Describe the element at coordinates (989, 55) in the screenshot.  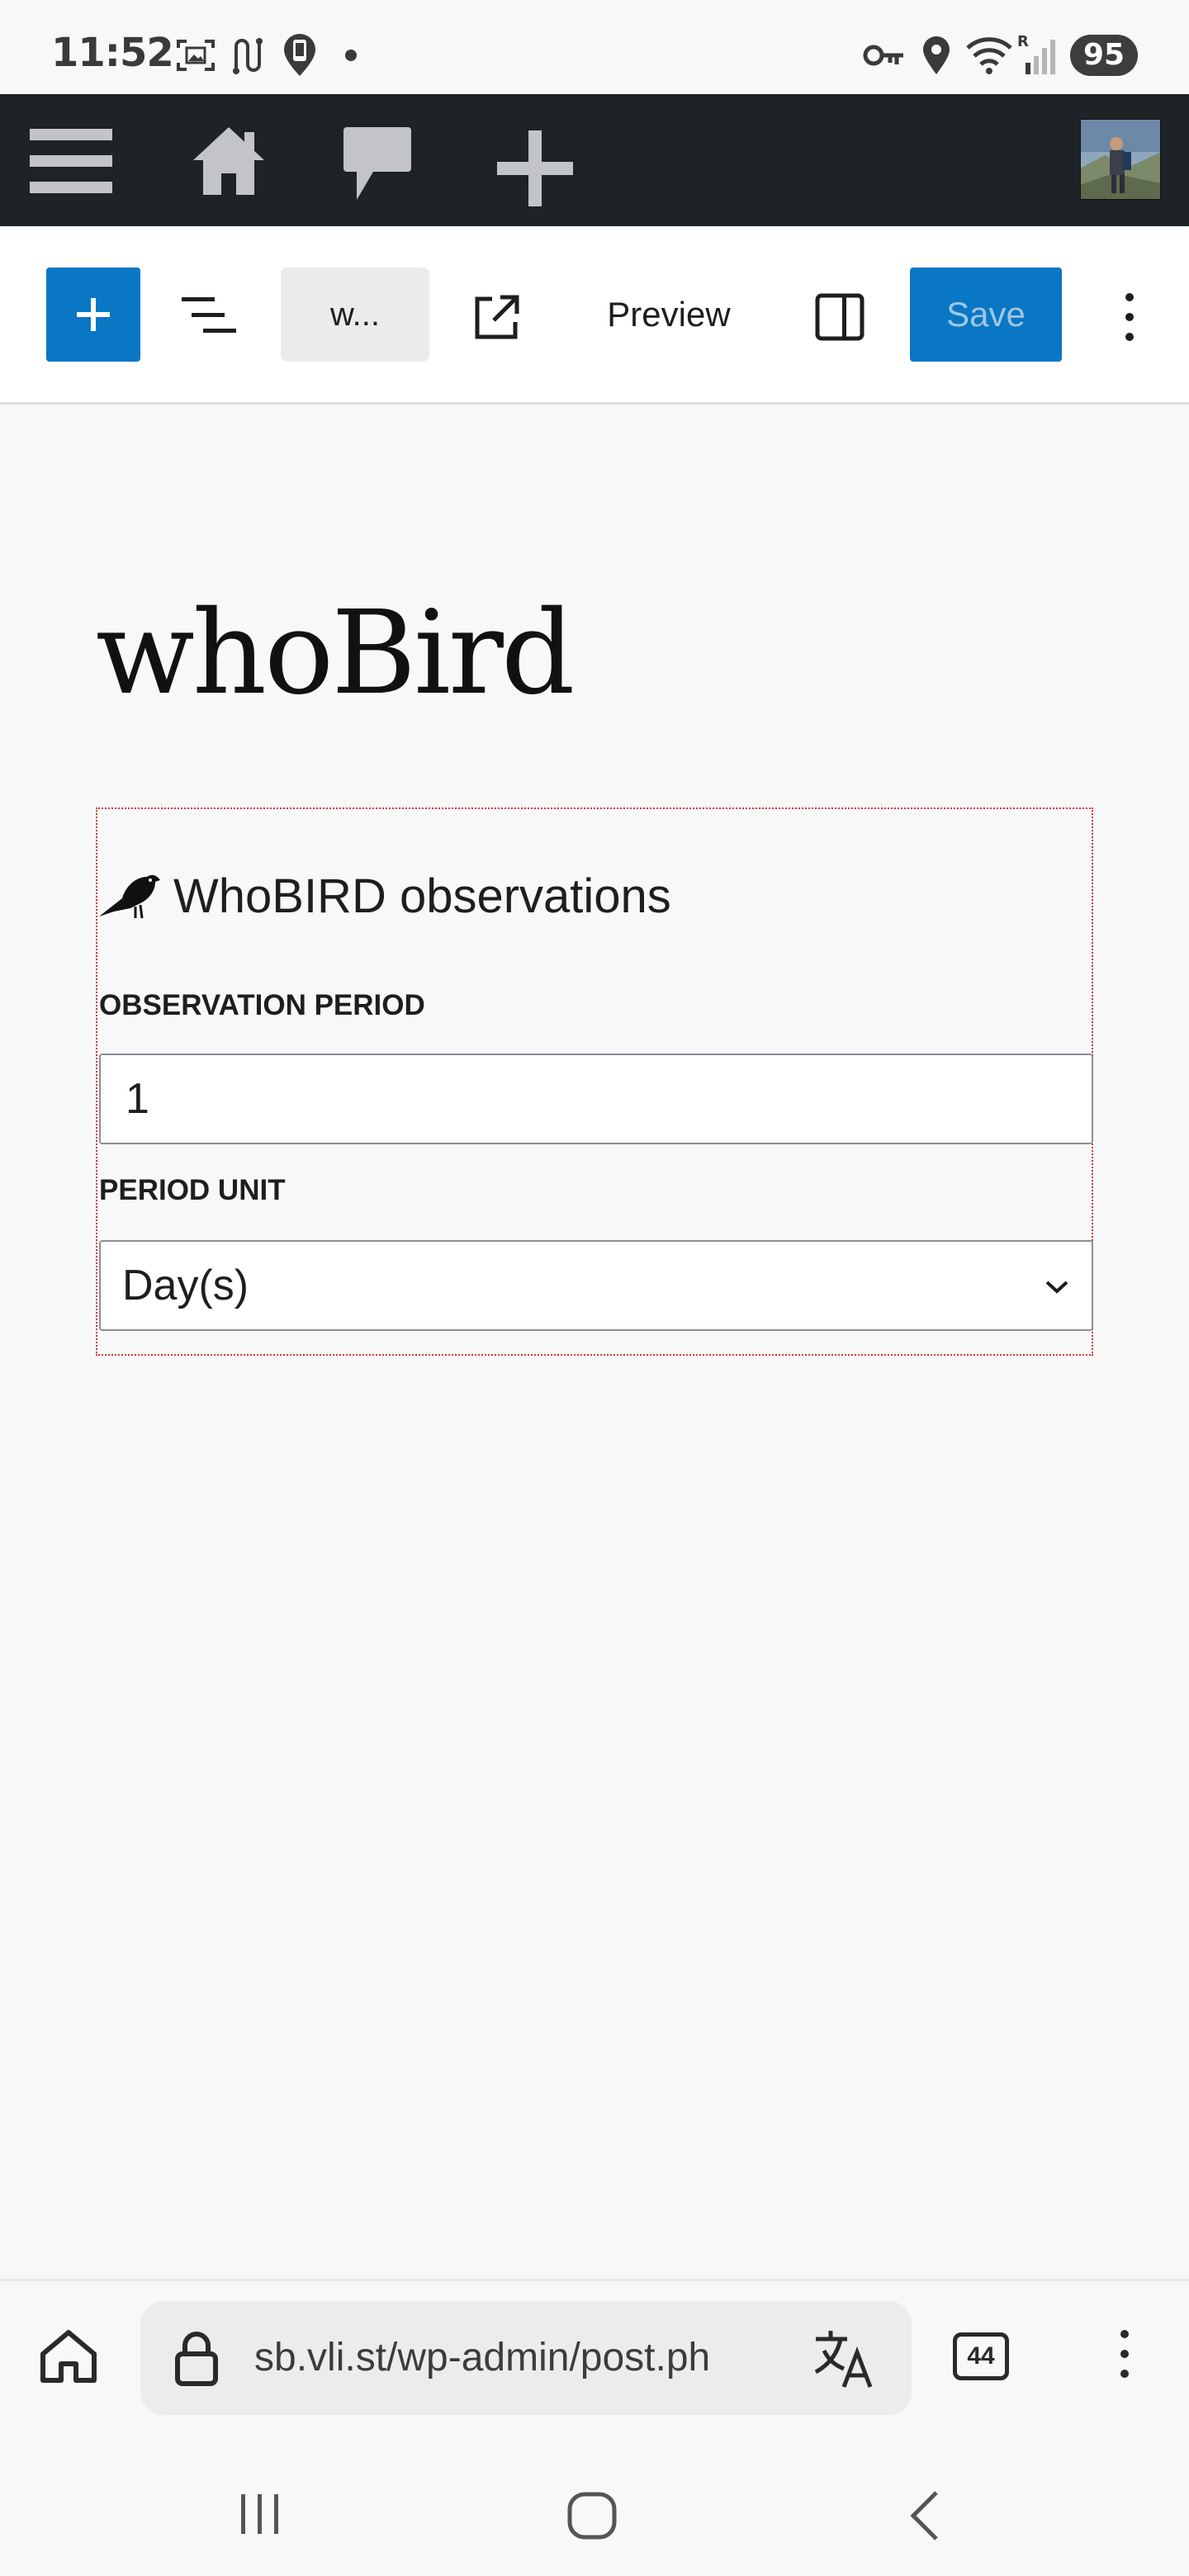
I see `wifi-icon` at that location.